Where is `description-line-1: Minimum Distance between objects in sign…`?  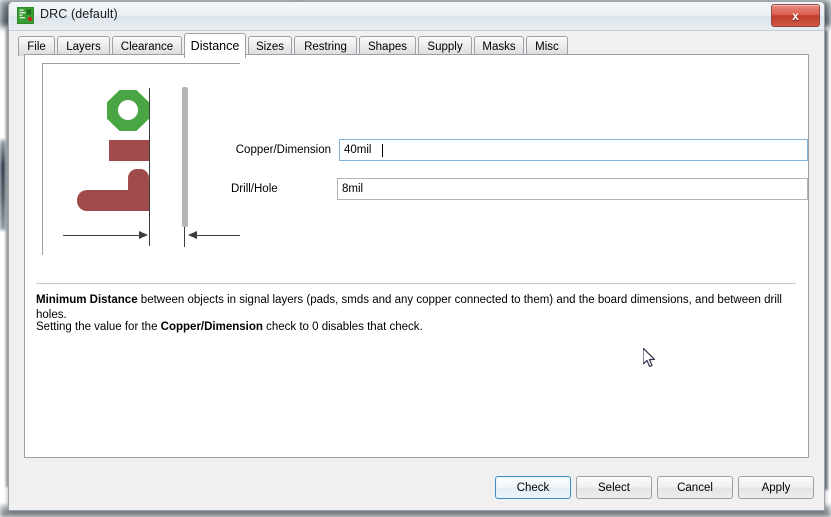 description-line-1: Minimum Distance between objects in sign… is located at coordinates (418, 308).